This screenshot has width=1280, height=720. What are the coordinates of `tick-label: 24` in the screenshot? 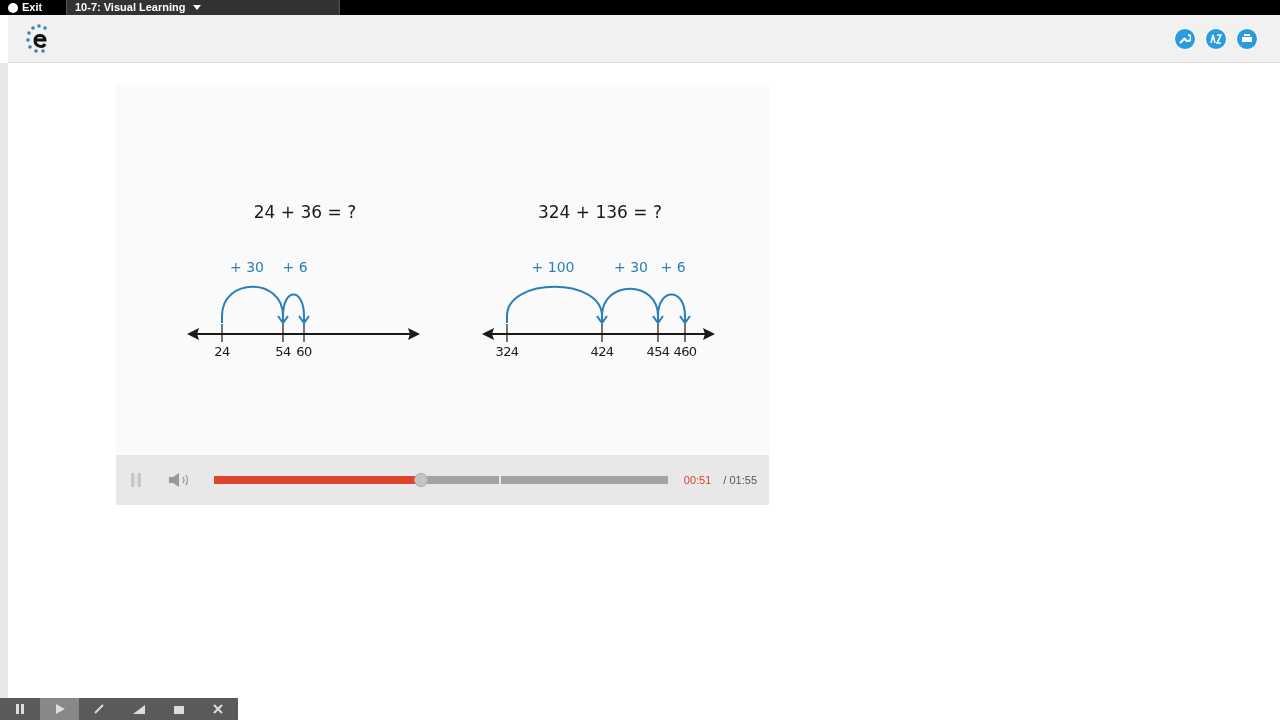 It's located at (222, 349).